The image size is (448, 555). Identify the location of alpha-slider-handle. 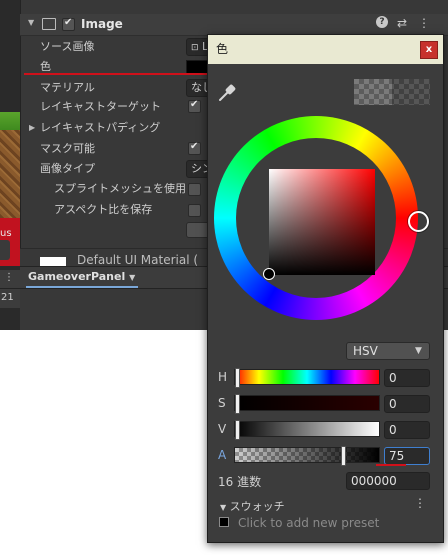
(343, 456).